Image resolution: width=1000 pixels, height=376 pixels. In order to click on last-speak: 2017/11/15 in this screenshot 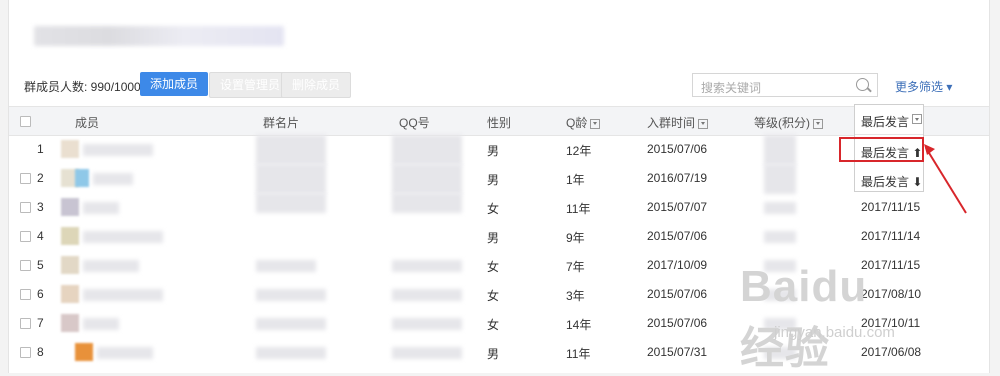, I will do `click(891, 265)`.